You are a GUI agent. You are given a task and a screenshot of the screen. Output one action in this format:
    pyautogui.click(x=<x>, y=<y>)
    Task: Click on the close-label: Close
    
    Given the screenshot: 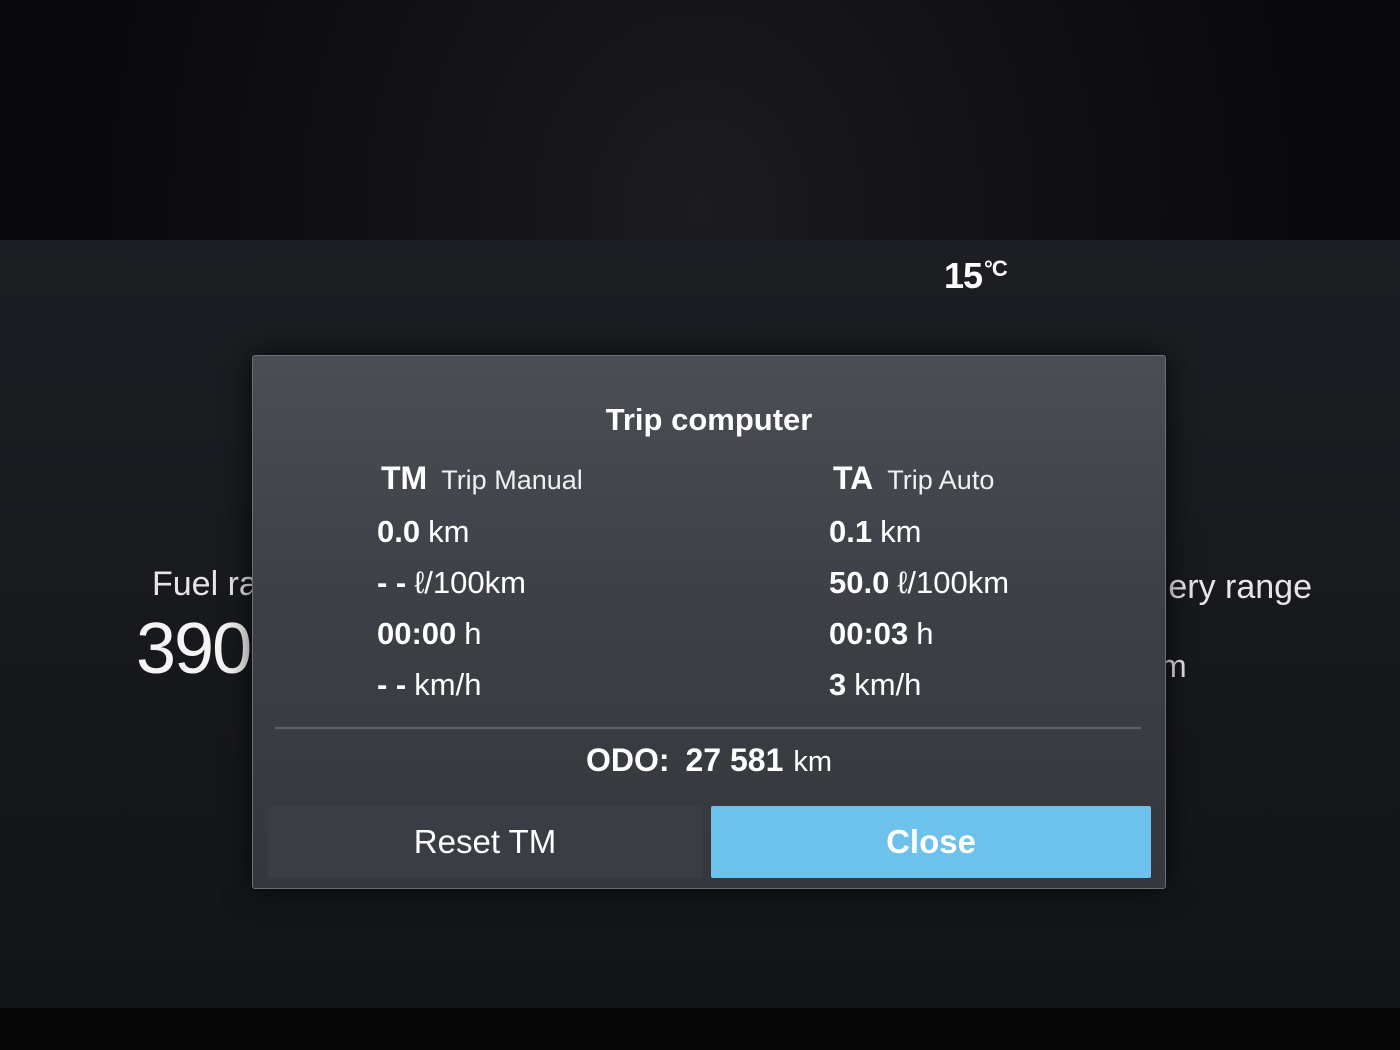 What is the action you would take?
    pyautogui.click(x=931, y=841)
    